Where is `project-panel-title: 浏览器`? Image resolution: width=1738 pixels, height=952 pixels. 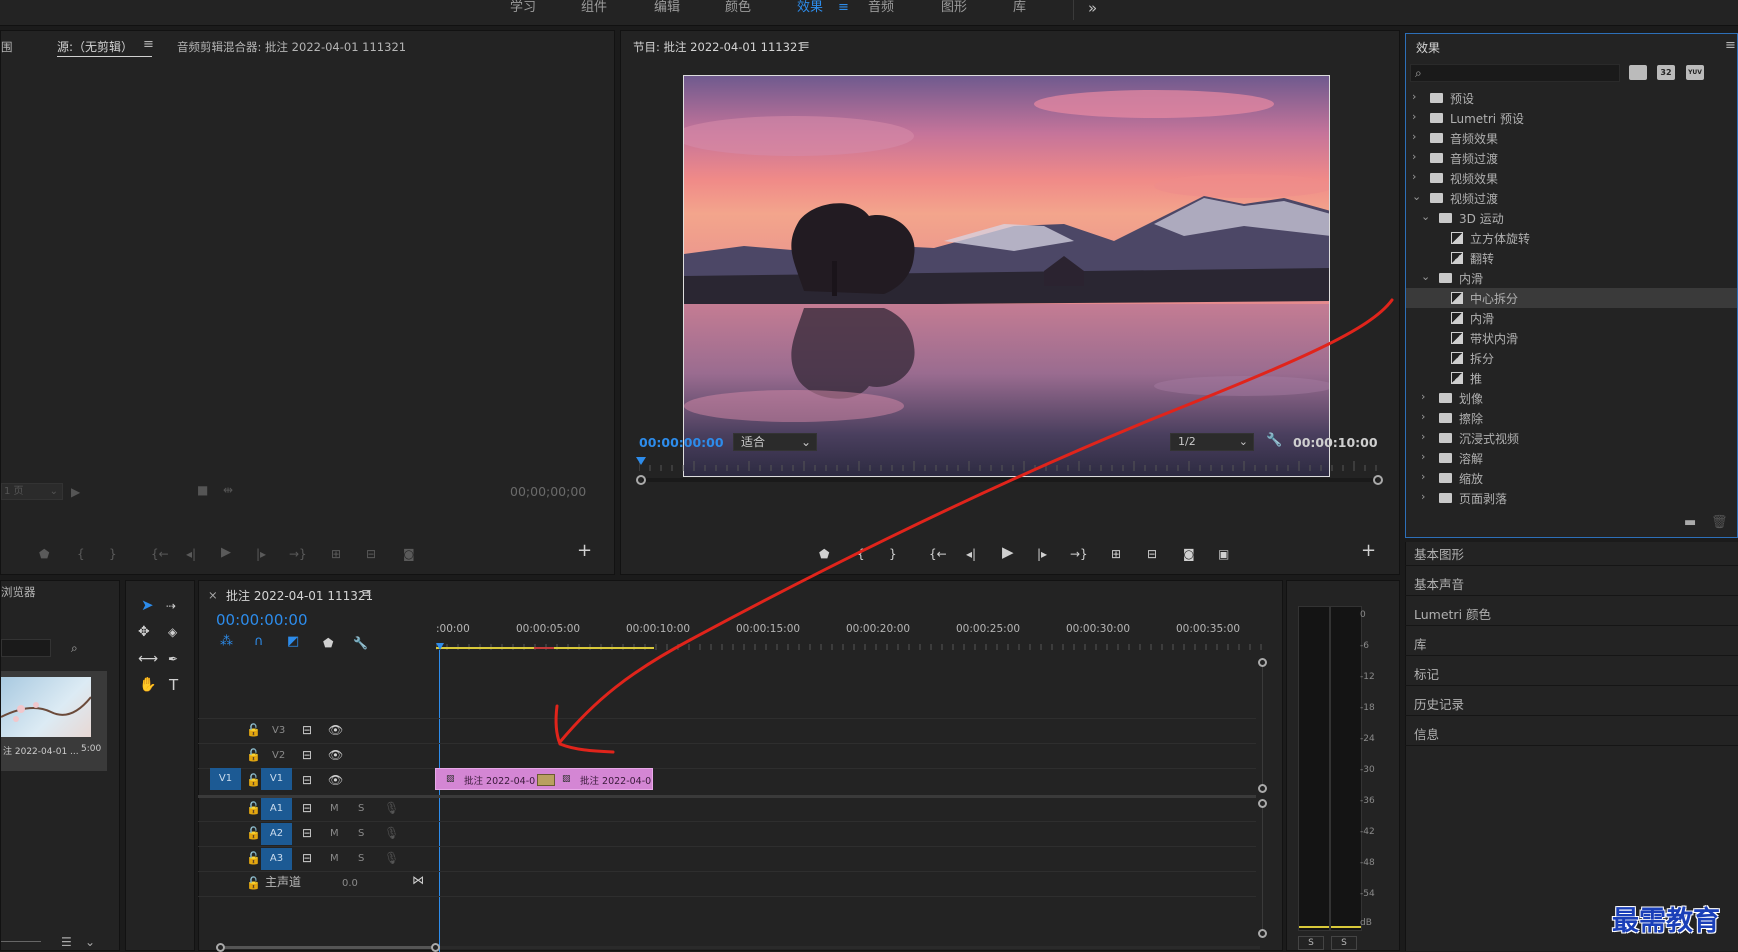 project-panel-title: 浏览器 is located at coordinates (18, 592).